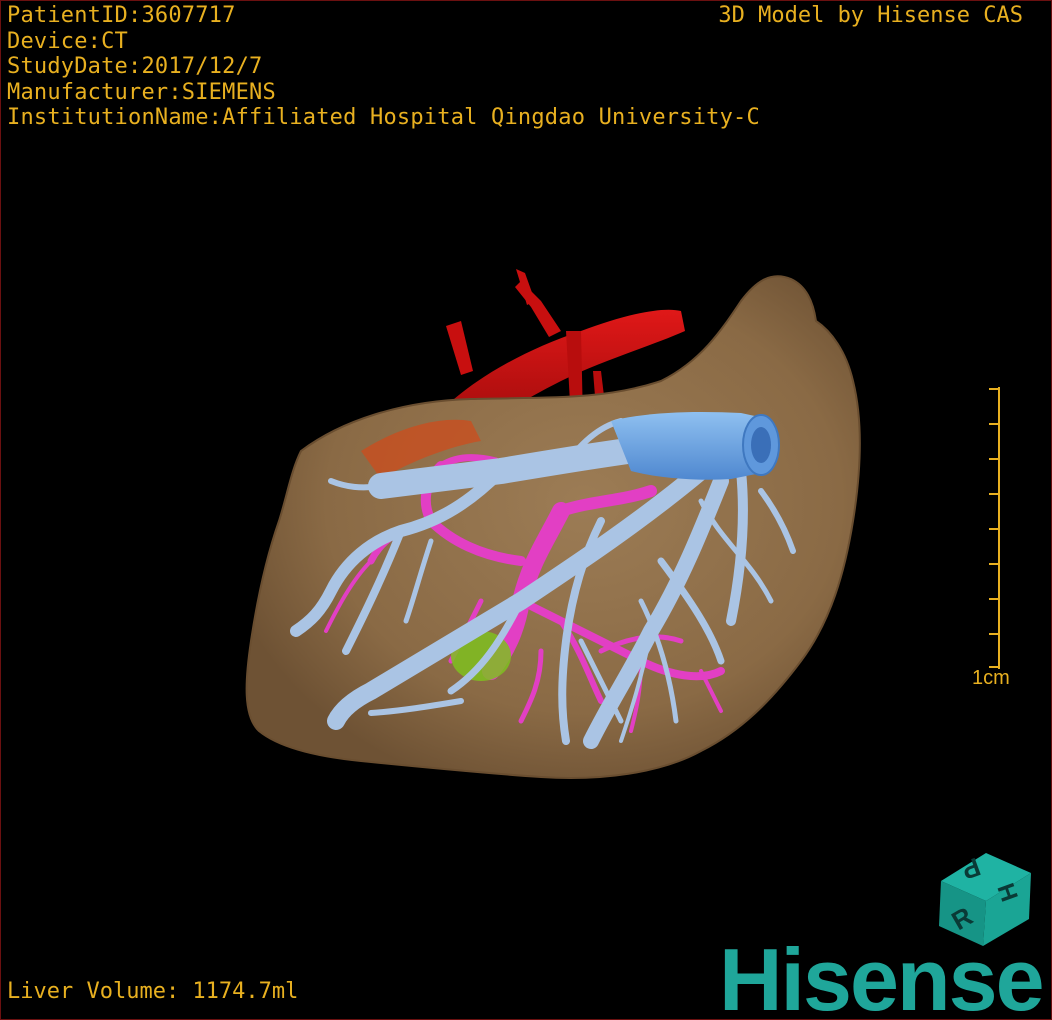 This screenshot has height=1020, width=1052. I want to click on patient-id-line: PatientID:3607717, so click(121, 15).